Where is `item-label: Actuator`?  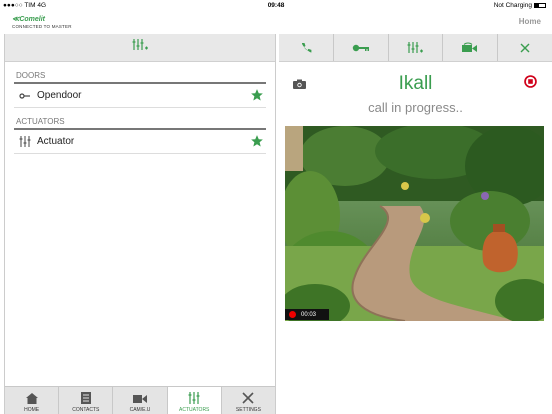
item-label: Actuator is located at coordinates (56, 141).